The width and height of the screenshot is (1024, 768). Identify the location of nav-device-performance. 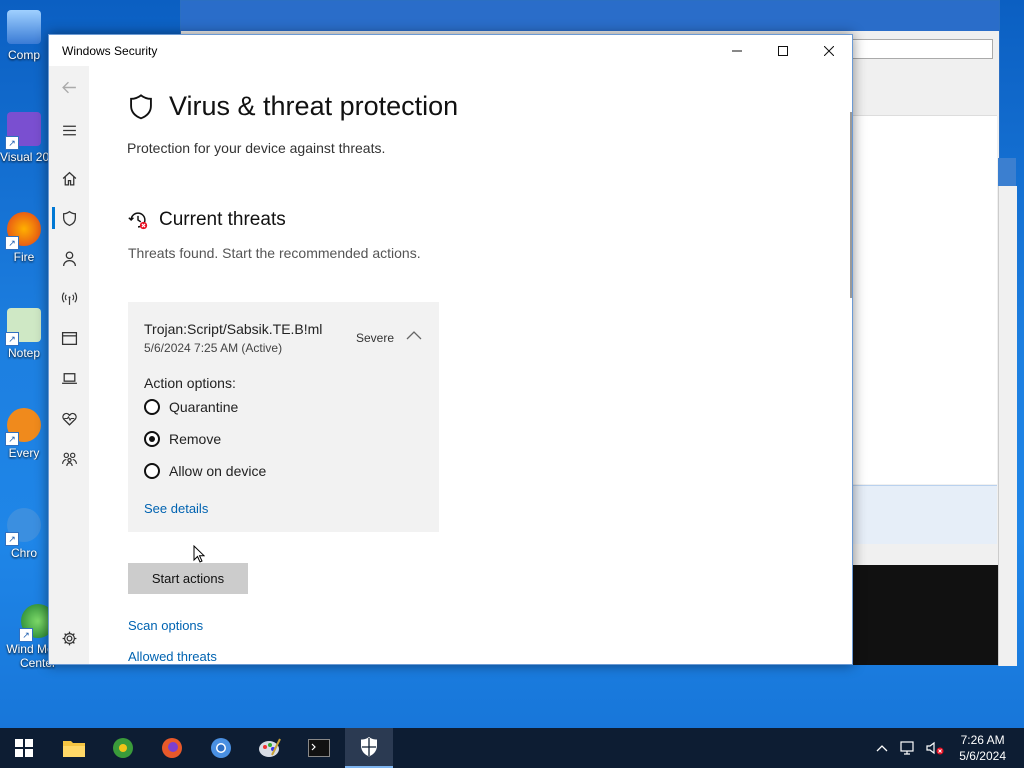
(69, 418).